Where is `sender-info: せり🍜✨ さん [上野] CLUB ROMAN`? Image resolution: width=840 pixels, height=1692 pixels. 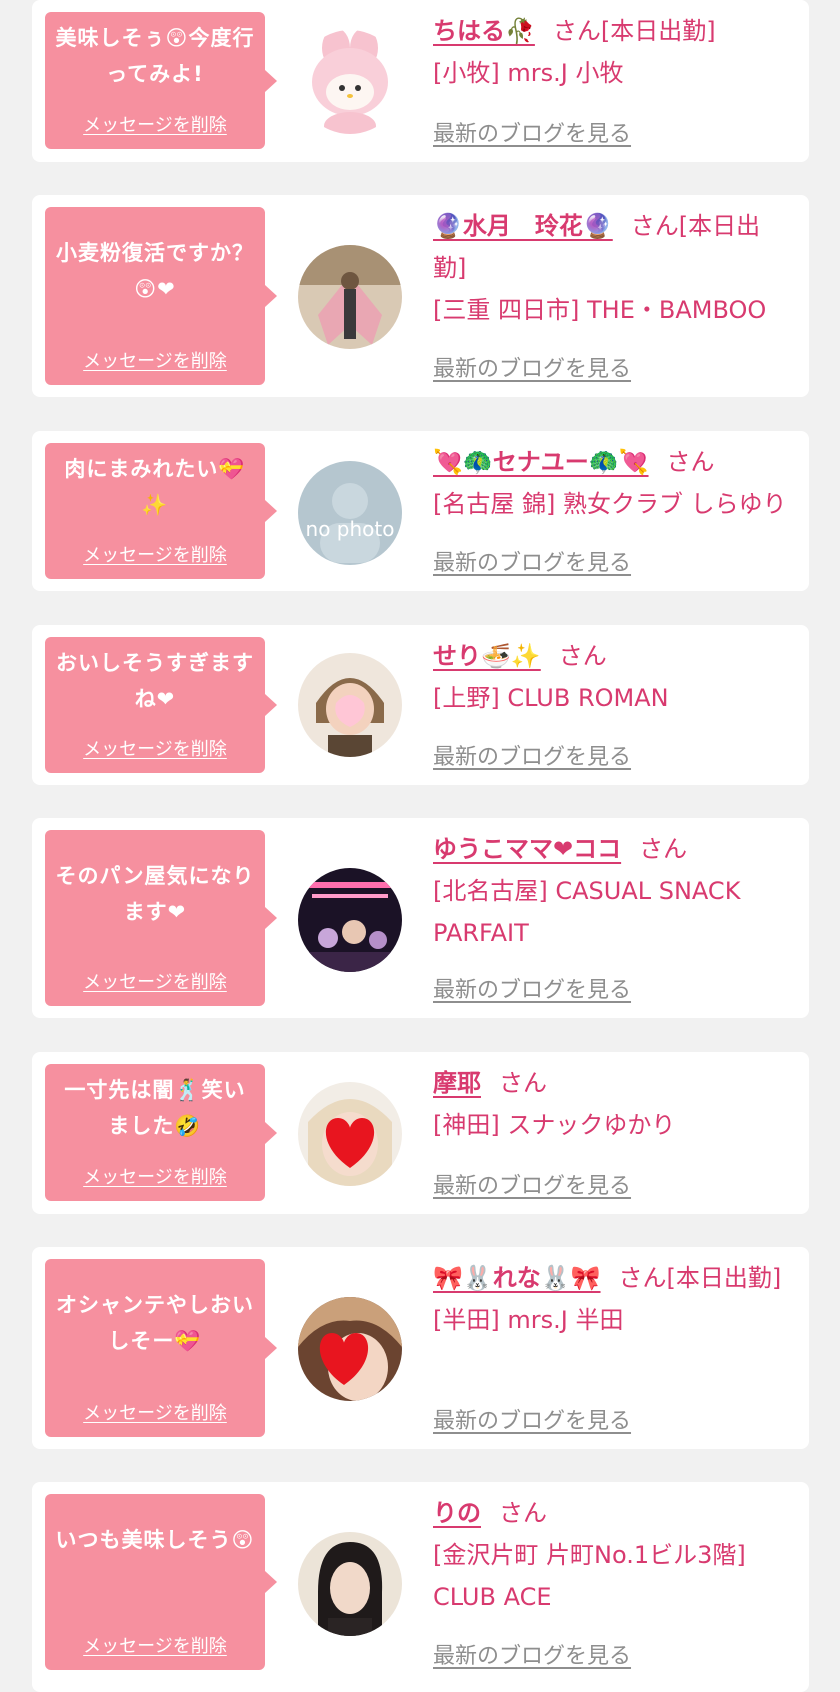
sender-info: せり🍜✨ さん [上野] CLUB ROMAN is located at coordinates (613, 677).